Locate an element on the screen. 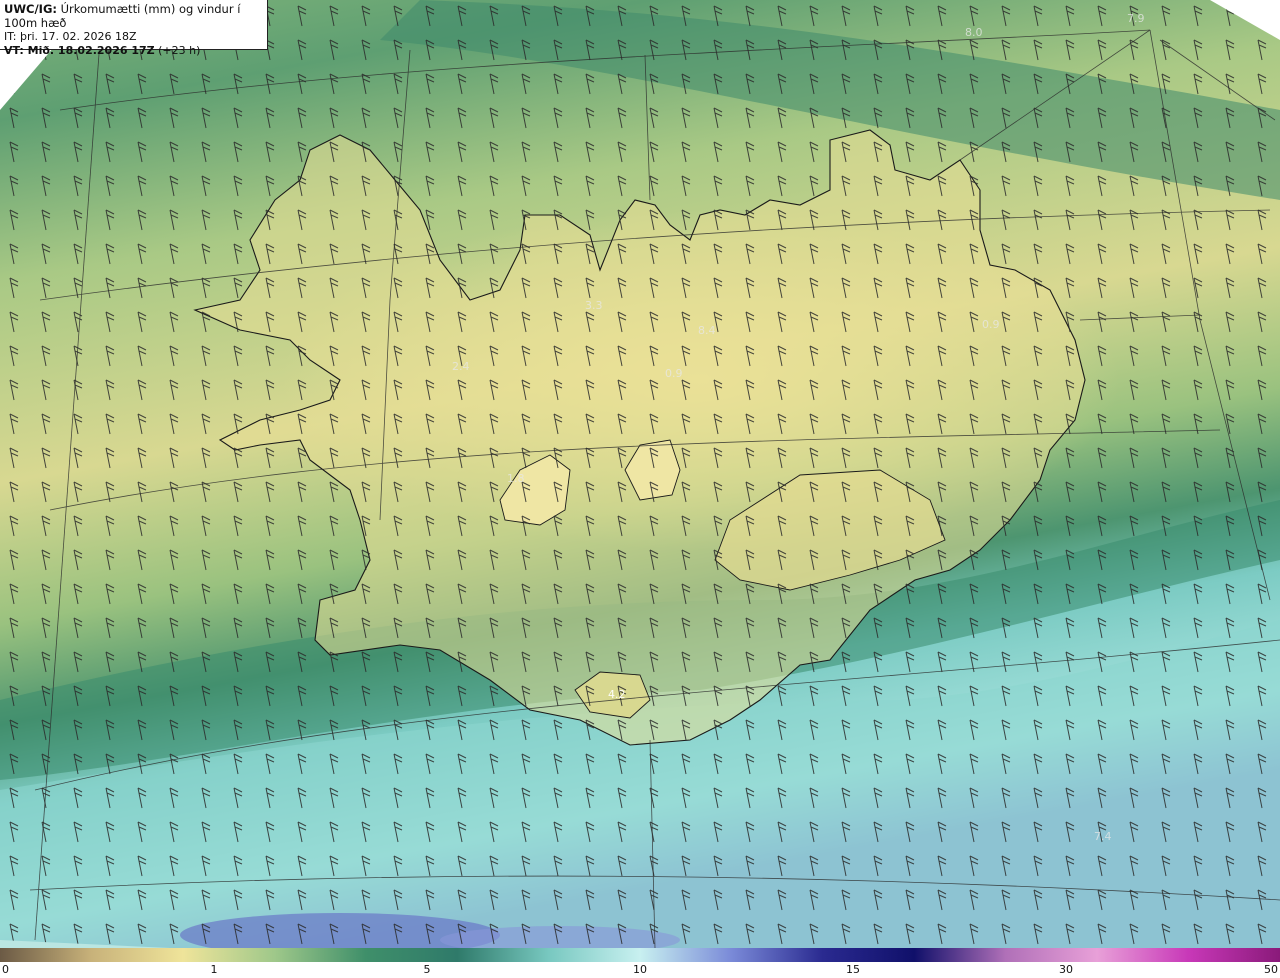 Image resolution: width=1280 pixels, height=978 pixels. valid-time-line: VT: Mið. 18.02.2026 17Z (+23 h) is located at coordinates (133, 51).